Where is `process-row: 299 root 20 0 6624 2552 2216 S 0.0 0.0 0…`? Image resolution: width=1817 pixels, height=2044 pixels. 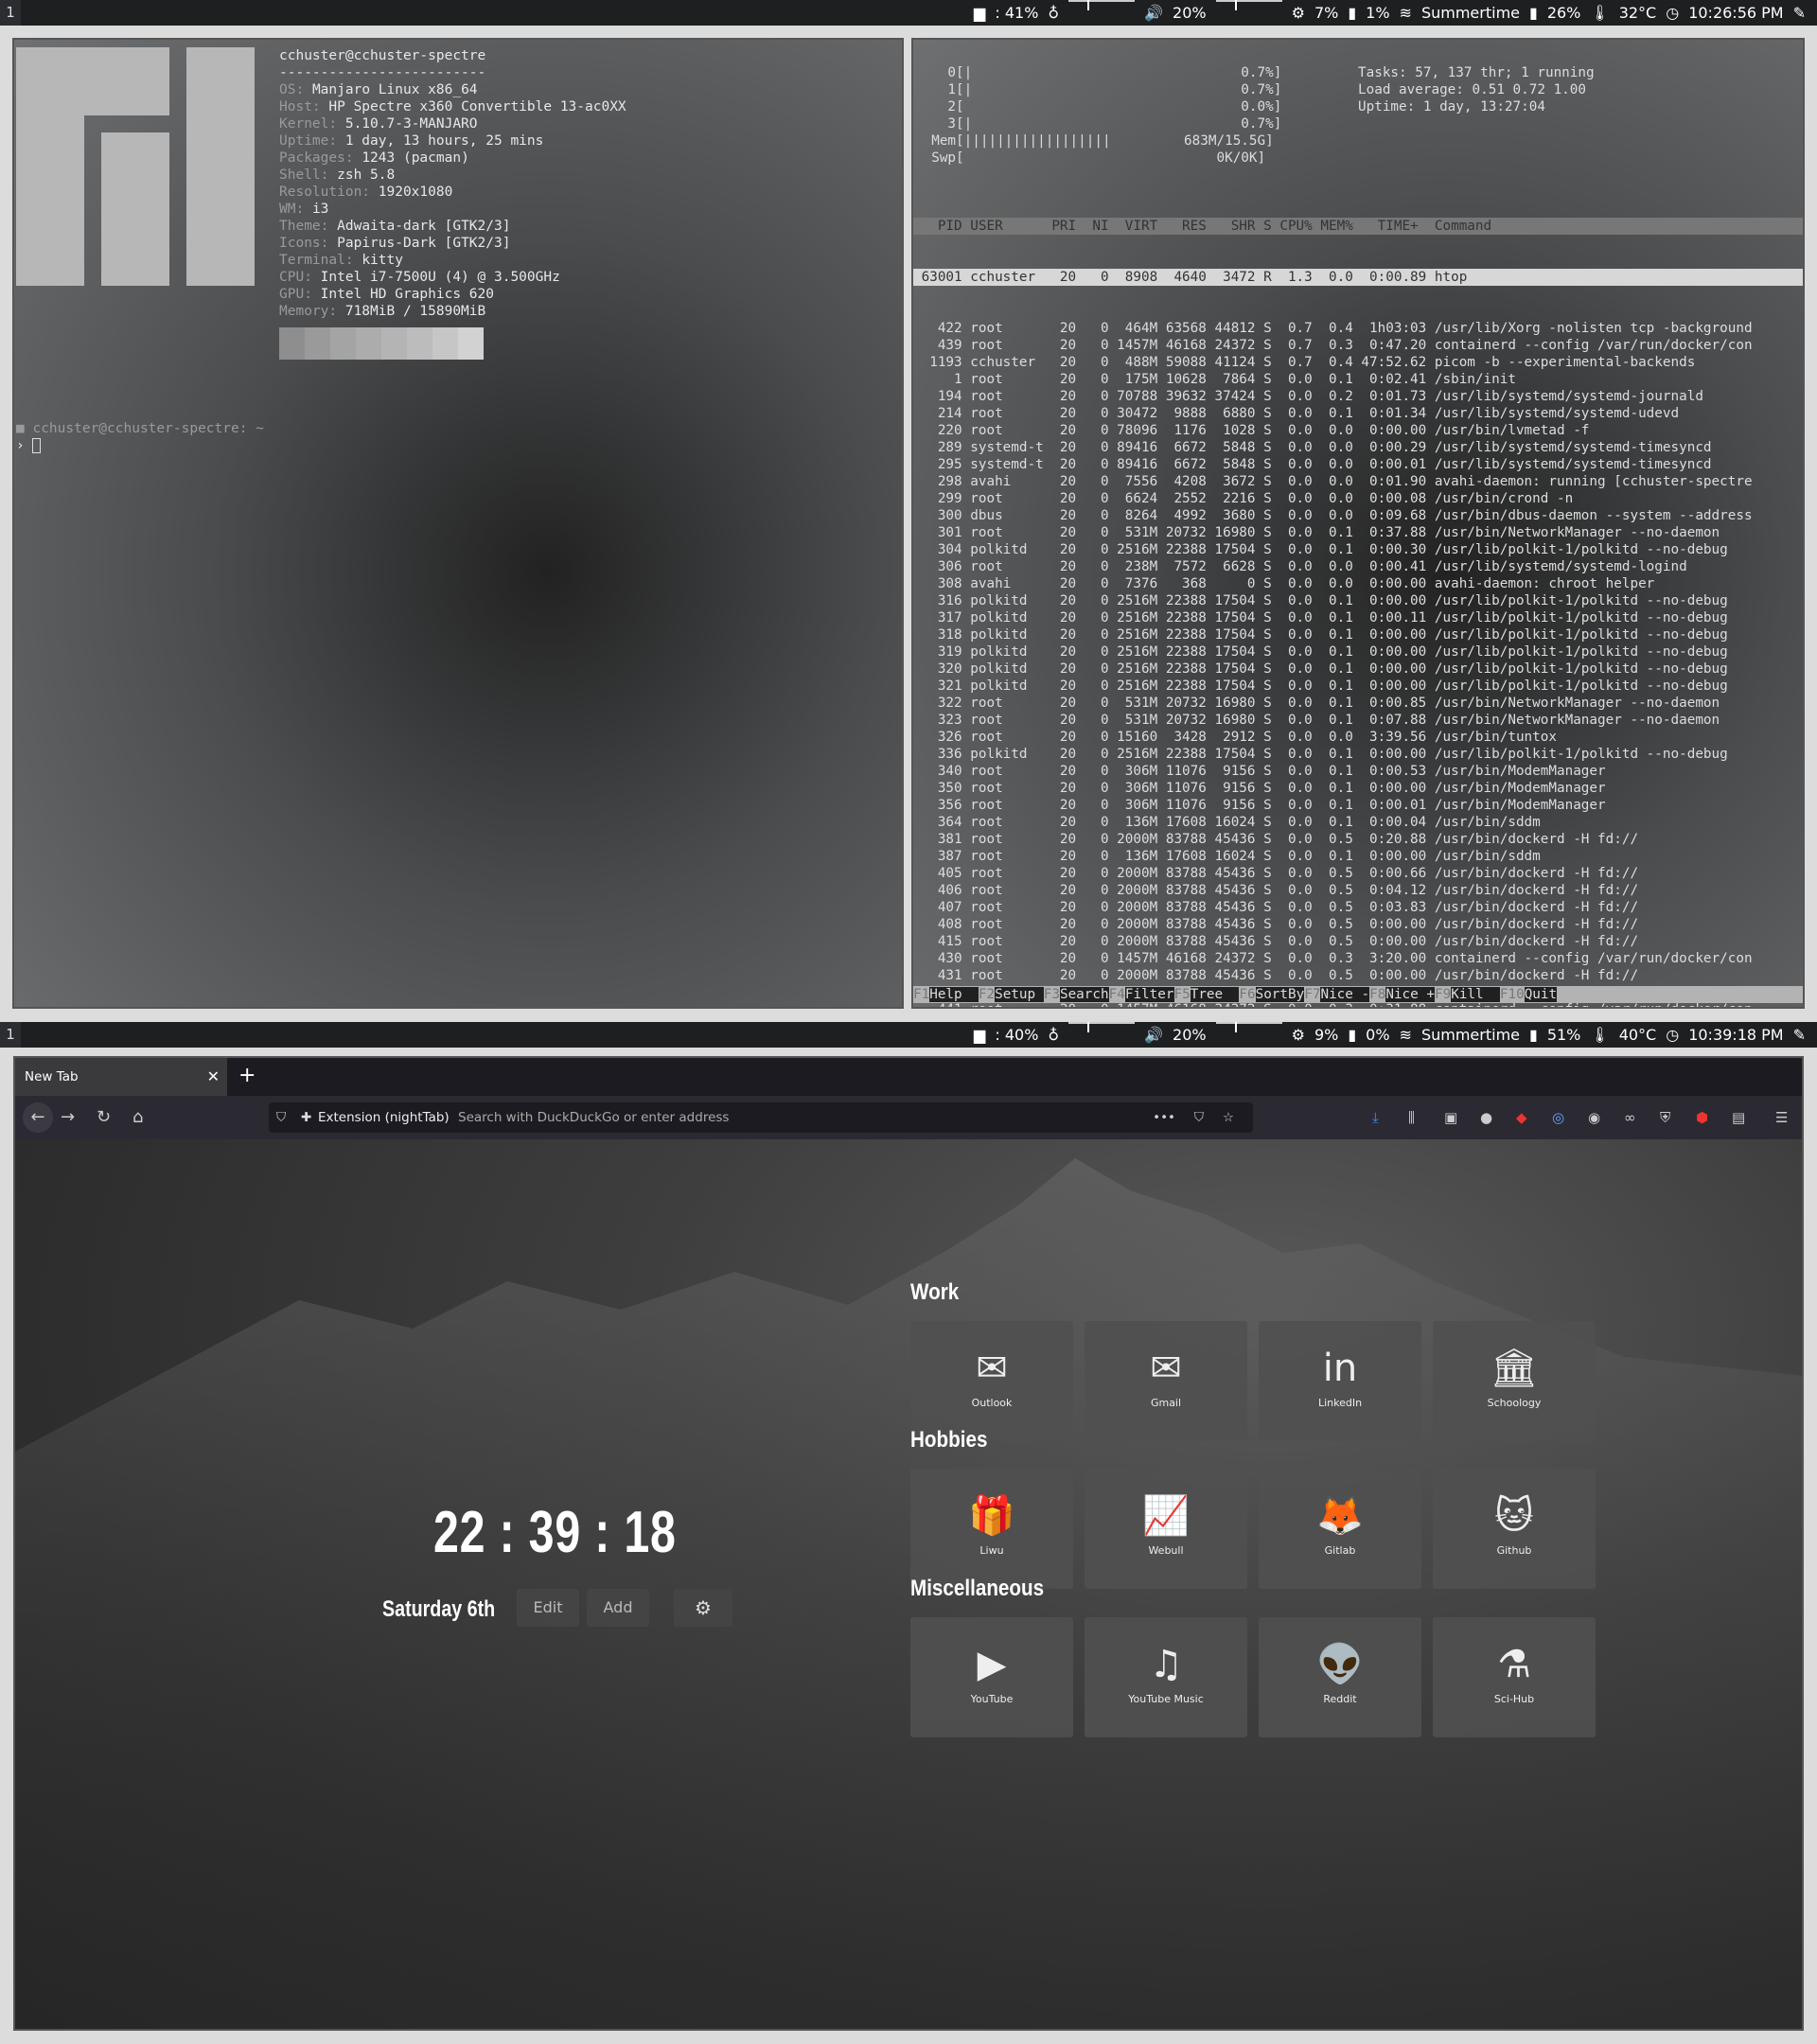
process-row: 299 root 20 0 6624 2552 2216 S 0.0 0.0 0… is located at coordinates (1358, 498).